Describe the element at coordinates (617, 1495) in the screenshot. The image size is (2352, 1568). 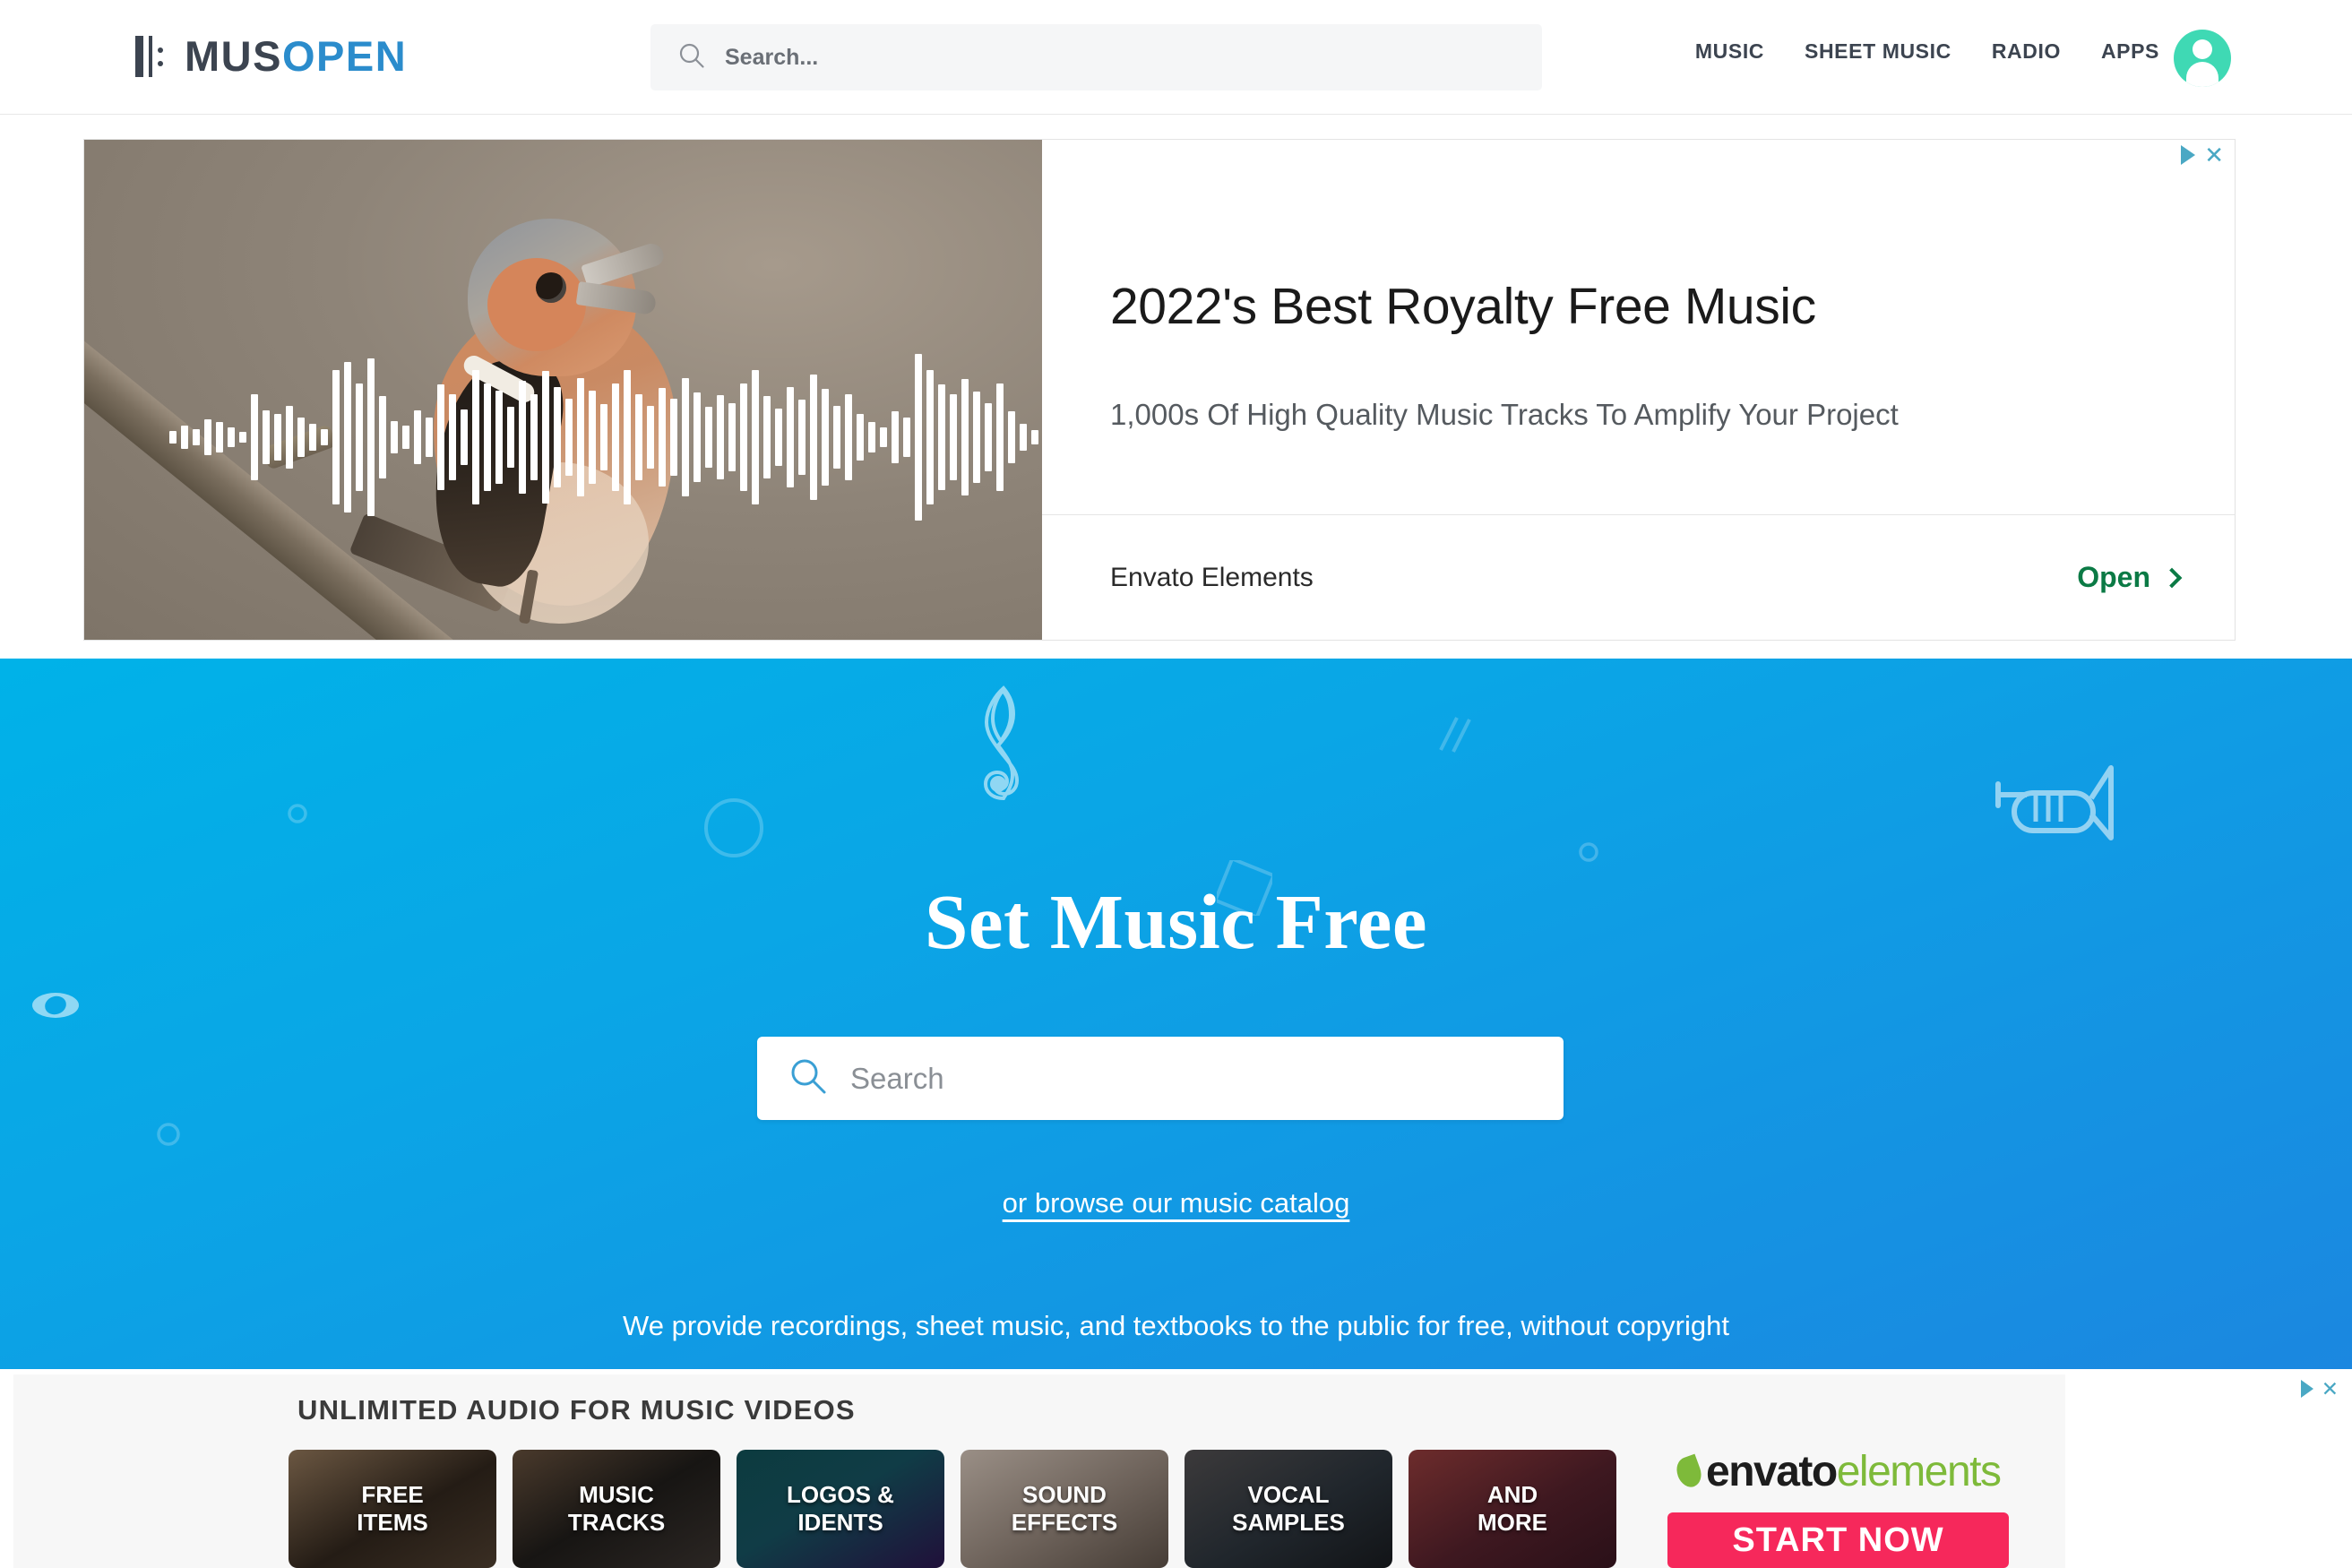
I see `tile-line1: MUSIC` at that location.